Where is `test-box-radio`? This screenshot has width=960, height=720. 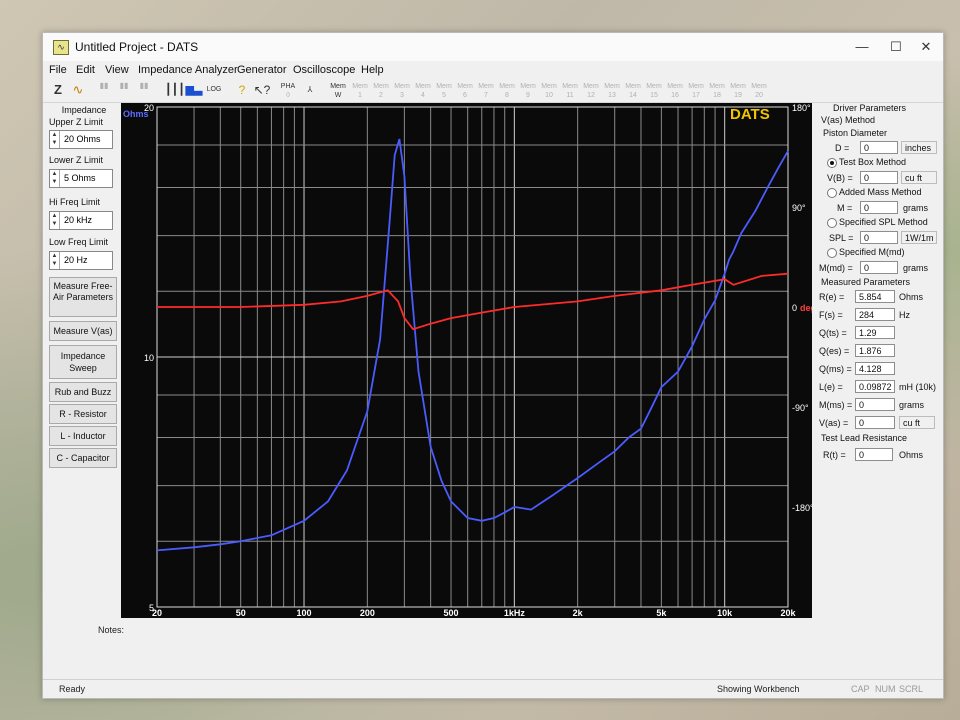
test-box-radio is located at coordinates (832, 163).